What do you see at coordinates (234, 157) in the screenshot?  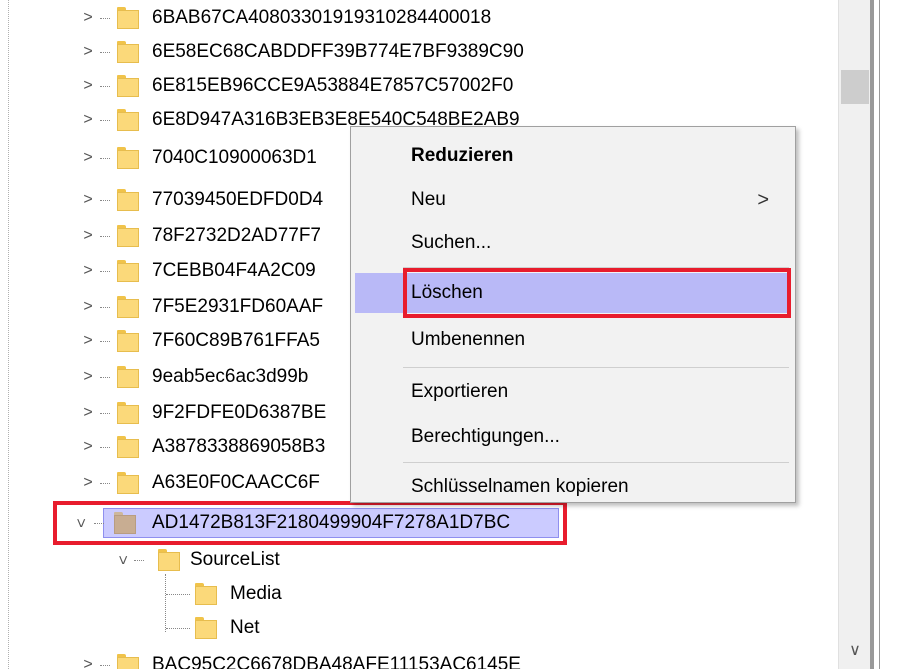 I see `tree-row-label: 7040C10900063D1` at bounding box center [234, 157].